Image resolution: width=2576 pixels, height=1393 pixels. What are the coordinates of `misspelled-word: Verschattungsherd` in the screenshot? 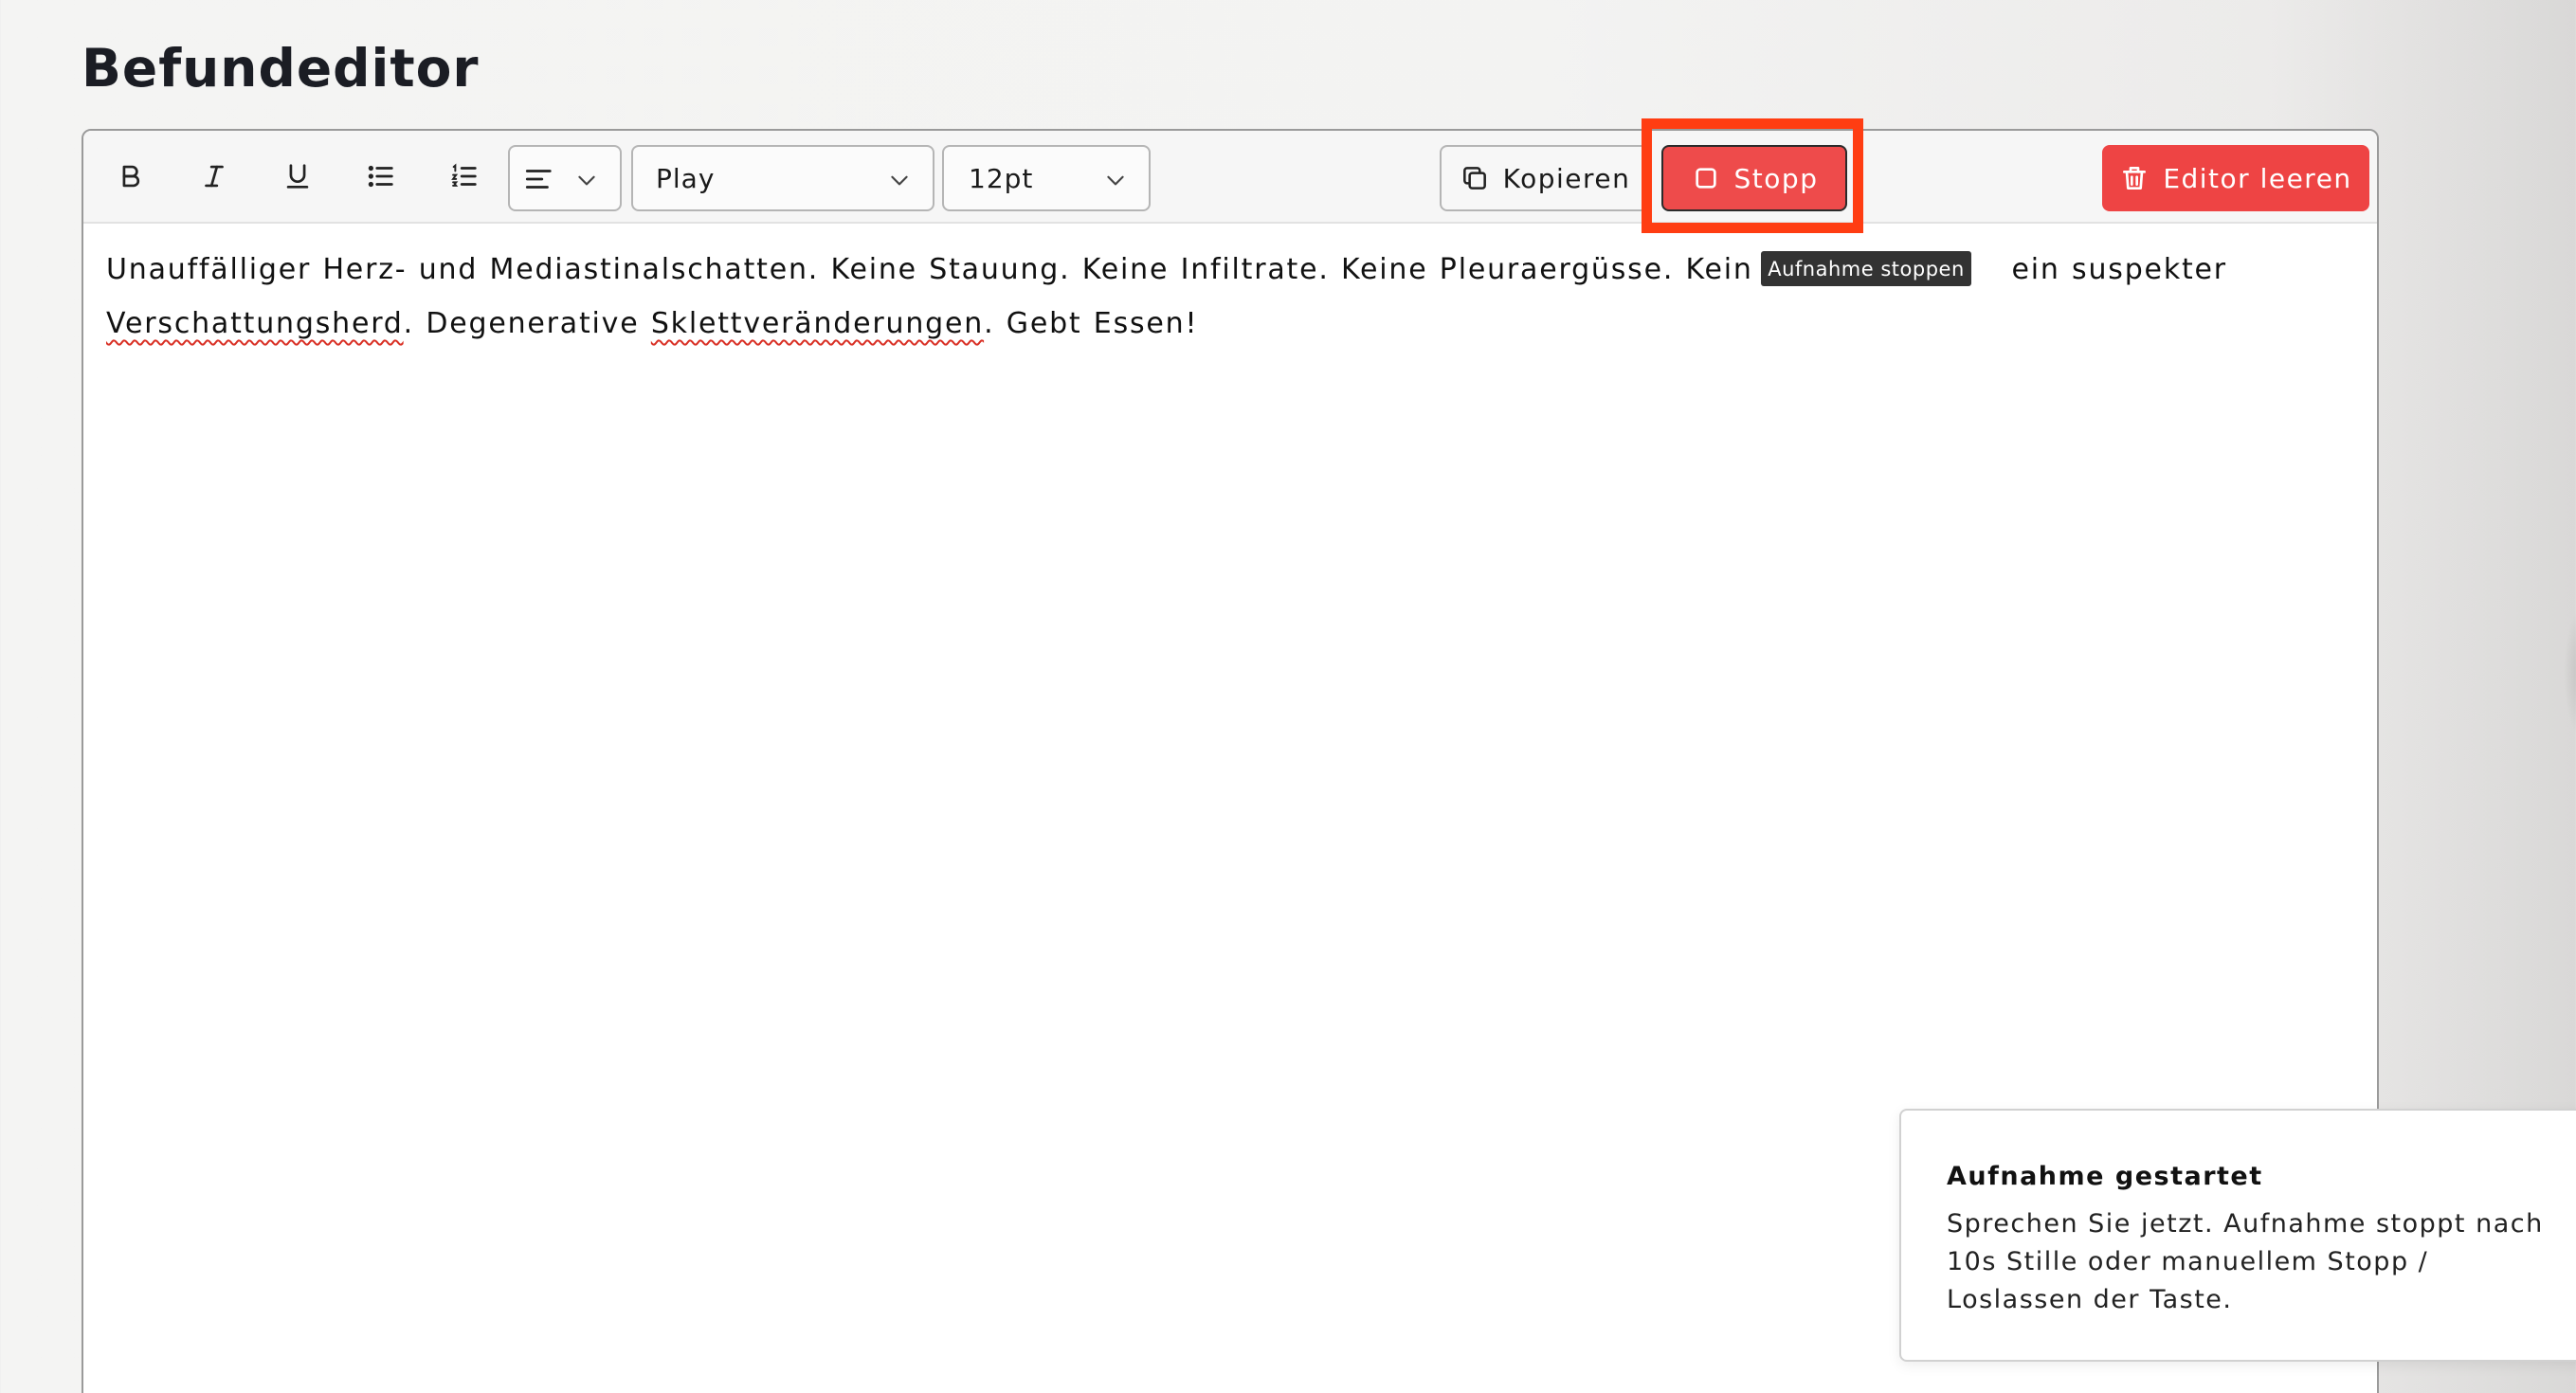 It's located at (255, 323).